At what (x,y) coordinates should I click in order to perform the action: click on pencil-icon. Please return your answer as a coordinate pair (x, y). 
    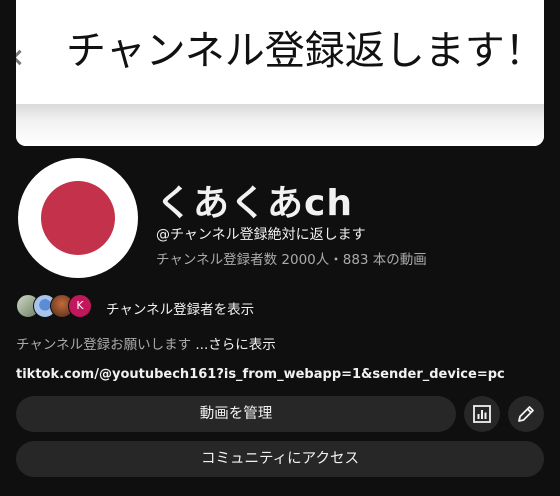
    Looking at the image, I should click on (526, 414).